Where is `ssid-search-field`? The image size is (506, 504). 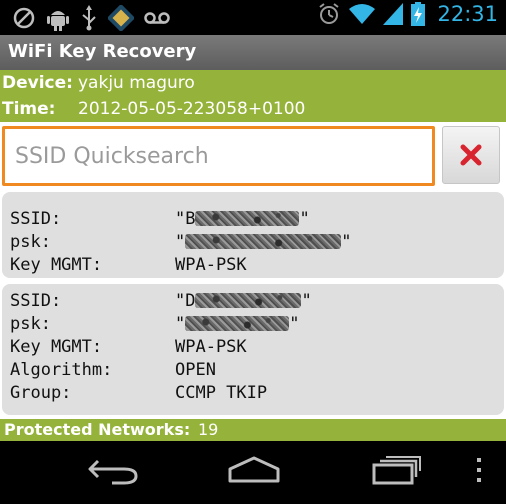
ssid-search-field is located at coordinates (218, 156).